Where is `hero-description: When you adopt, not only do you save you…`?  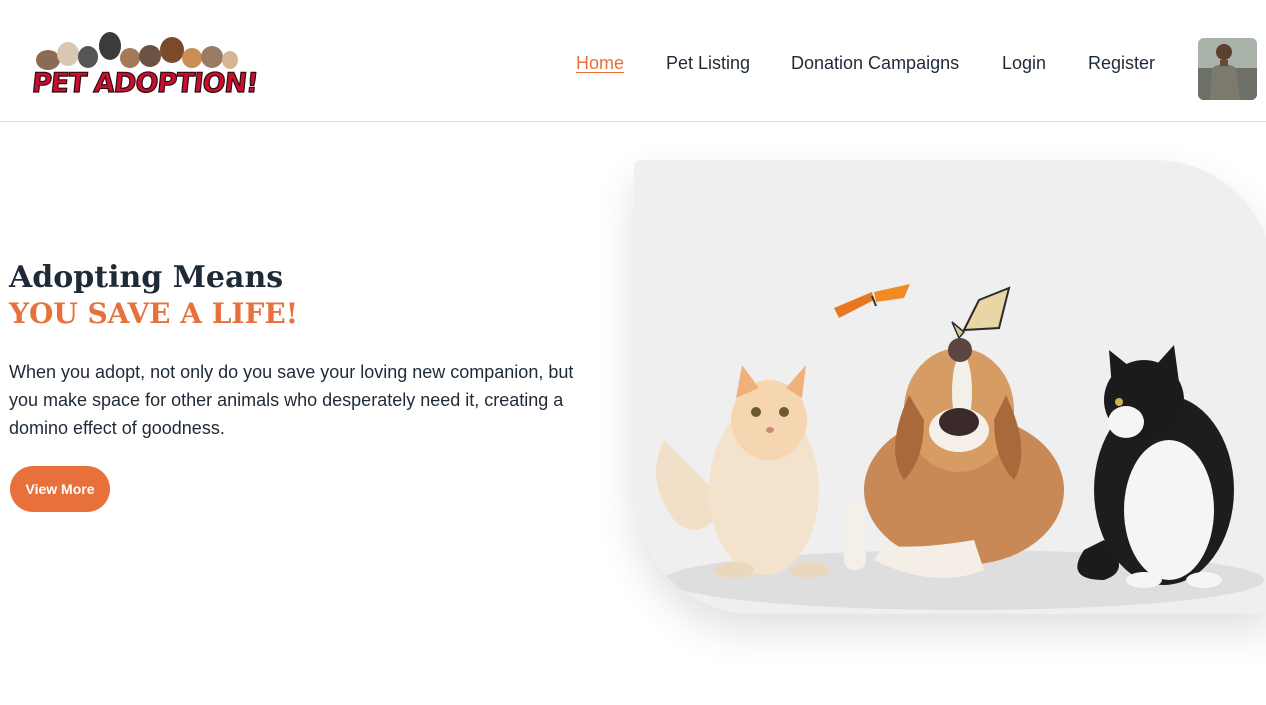 hero-description: When you adopt, not only do you save you… is located at coordinates (291, 400).